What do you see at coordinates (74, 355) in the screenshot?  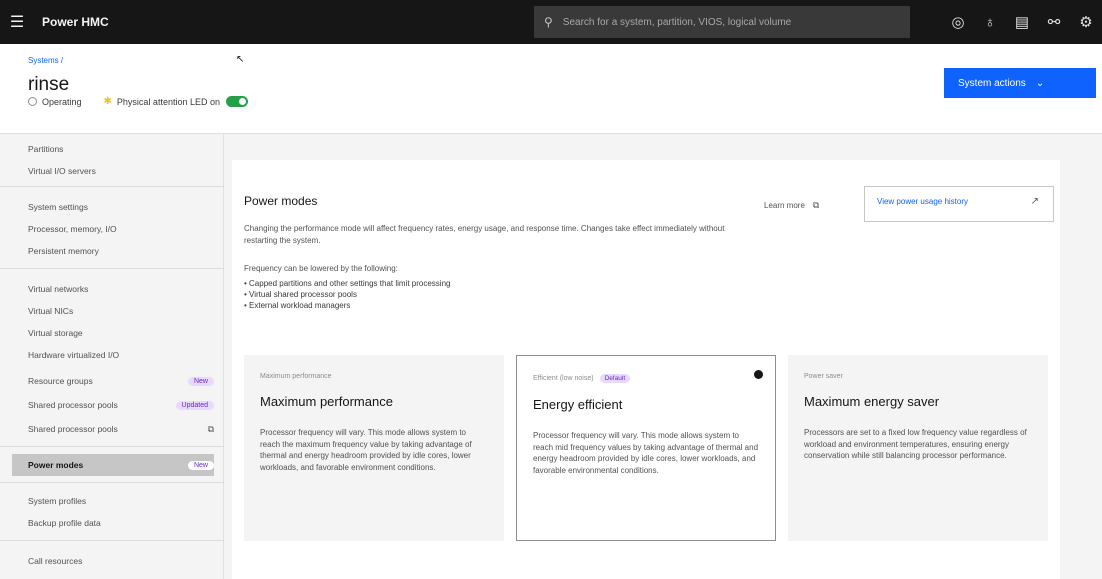 I see `sidebar-item-label: Hardware virtualized I/O` at bounding box center [74, 355].